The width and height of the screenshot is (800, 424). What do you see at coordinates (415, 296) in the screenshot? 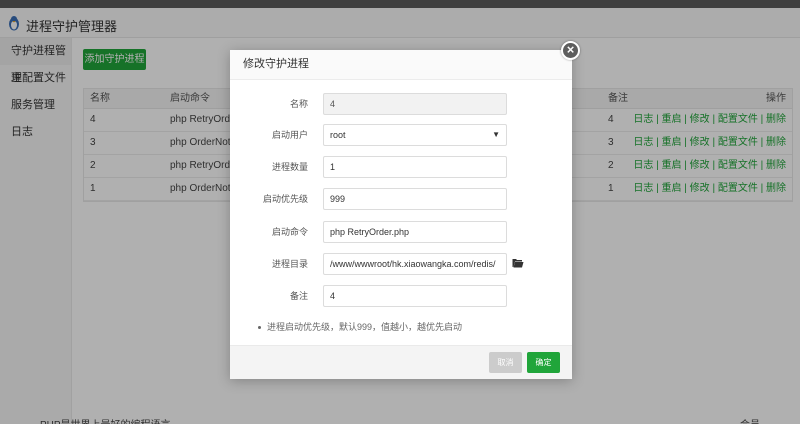
I see `remark-field: 4` at bounding box center [415, 296].